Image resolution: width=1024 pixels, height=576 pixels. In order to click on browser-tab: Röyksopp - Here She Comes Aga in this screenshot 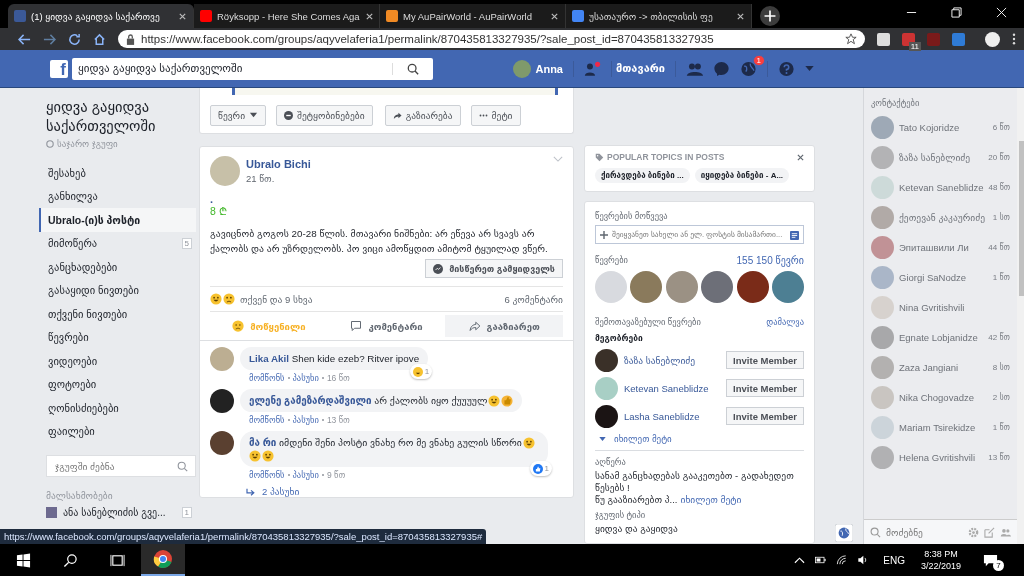, I will do `click(287, 16)`.